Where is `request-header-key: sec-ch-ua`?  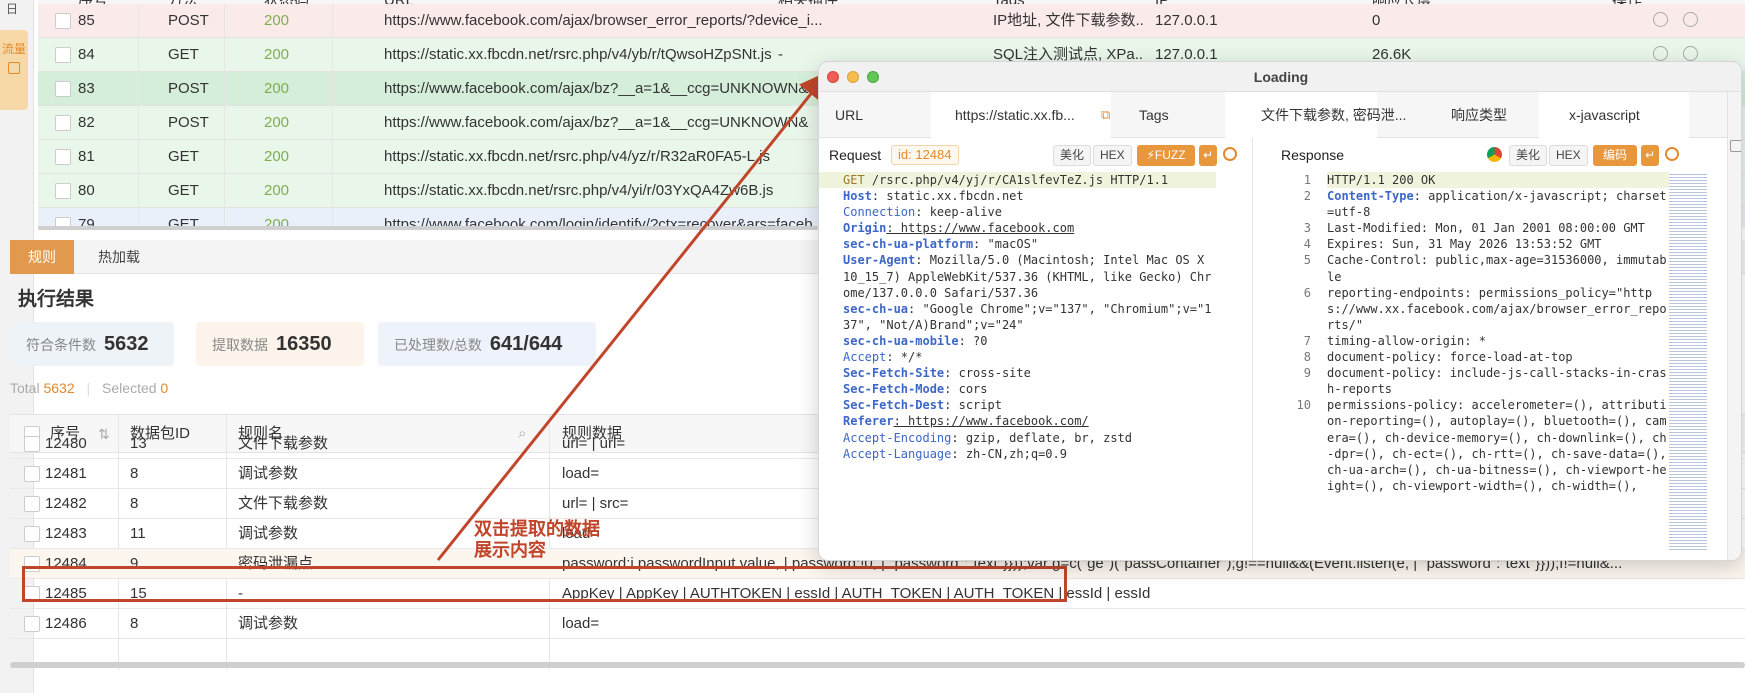
request-header-key: sec-ch-ua is located at coordinates (876, 308).